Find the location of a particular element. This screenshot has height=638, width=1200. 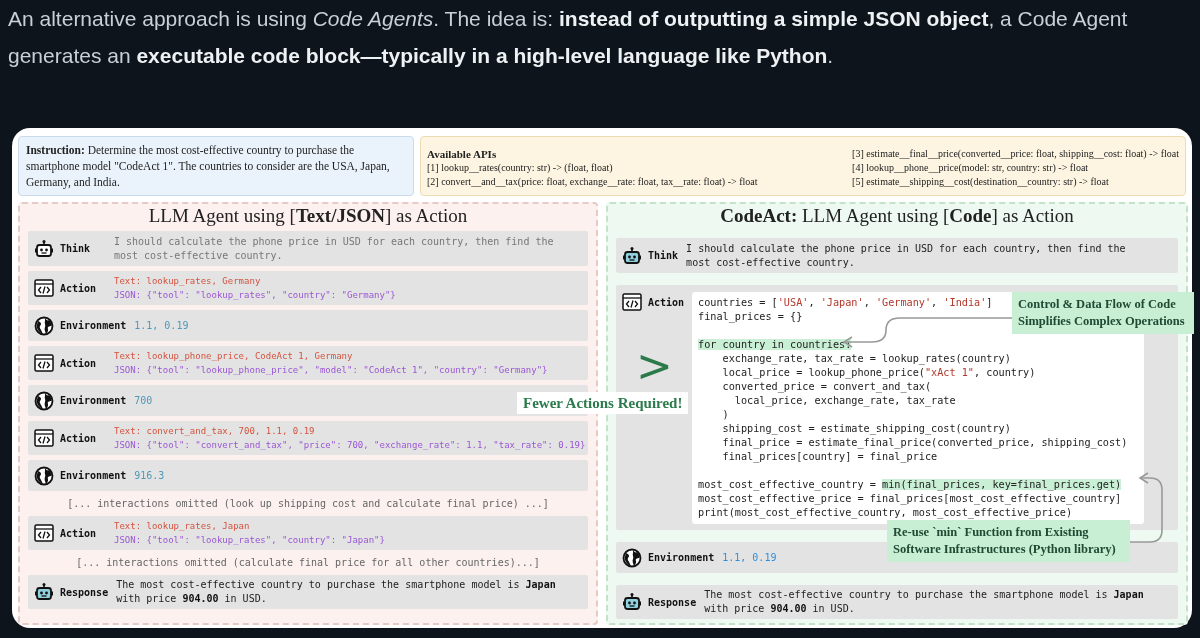

code-line: countries = ['USA', 'Japan', 'Germany', 'India'] is located at coordinates (845, 303).